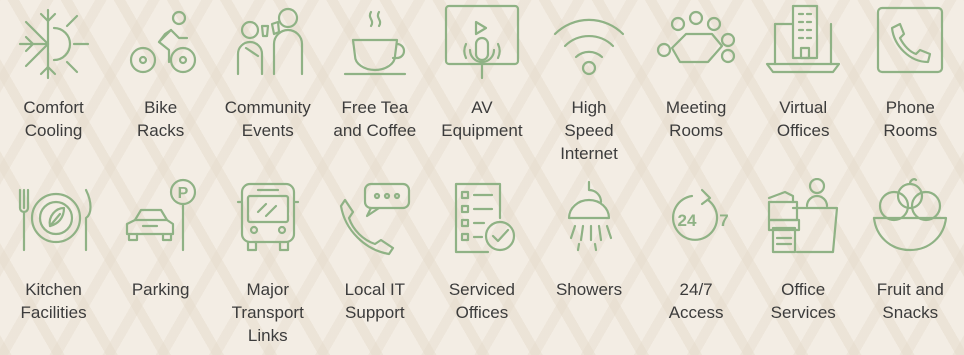 This screenshot has height=355, width=964. What do you see at coordinates (696, 266) in the screenshot?
I see `amenity-24-7-access: 24 7 24/7 Access` at bounding box center [696, 266].